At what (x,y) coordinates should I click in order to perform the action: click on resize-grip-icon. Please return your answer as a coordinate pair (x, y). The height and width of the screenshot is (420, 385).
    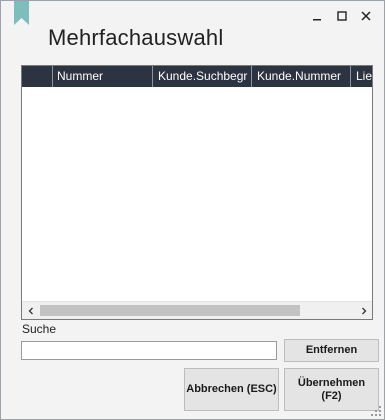
    Looking at the image, I should click on (376, 411).